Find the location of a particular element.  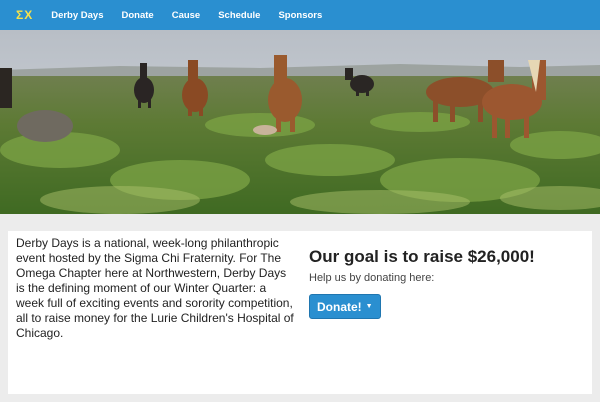

nav-link-donate: Donate is located at coordinates (138, 15).